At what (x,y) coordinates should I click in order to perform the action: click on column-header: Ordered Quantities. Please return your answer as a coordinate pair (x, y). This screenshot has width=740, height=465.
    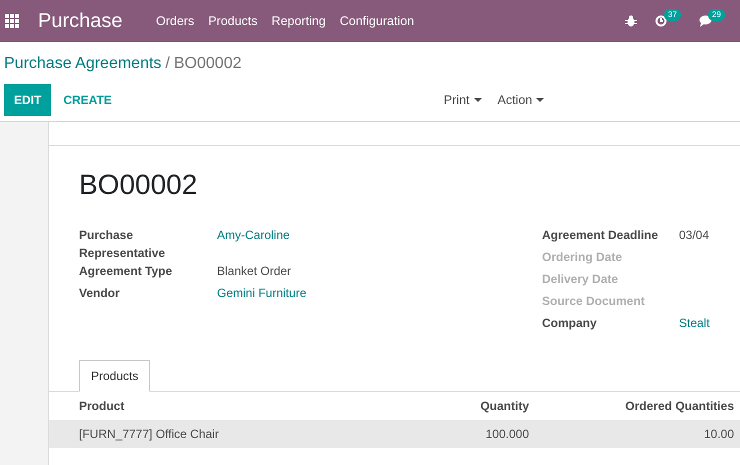
    Looking at the image, I should click on (679, 406).